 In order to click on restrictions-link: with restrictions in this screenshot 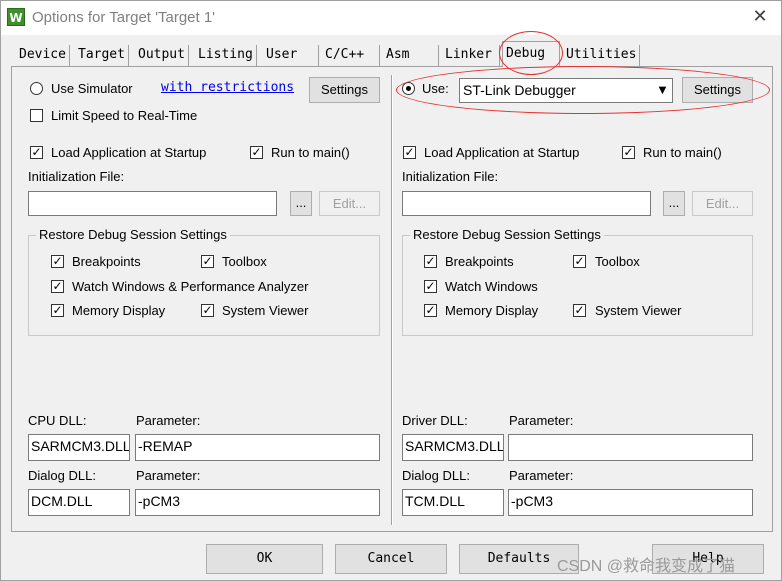, I will do `click(227, 87)`.